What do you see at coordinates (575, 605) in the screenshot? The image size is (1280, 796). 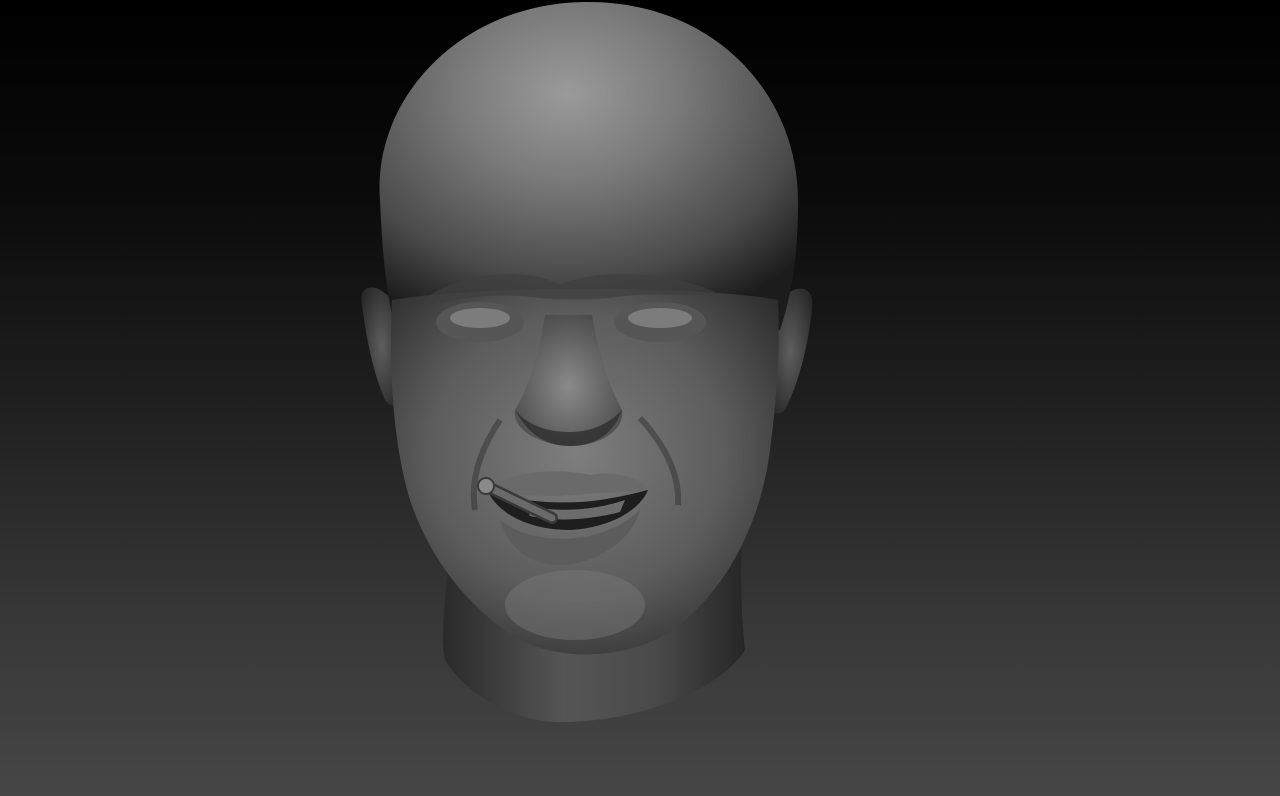 I see `chin` at bounding box center [575, 605].